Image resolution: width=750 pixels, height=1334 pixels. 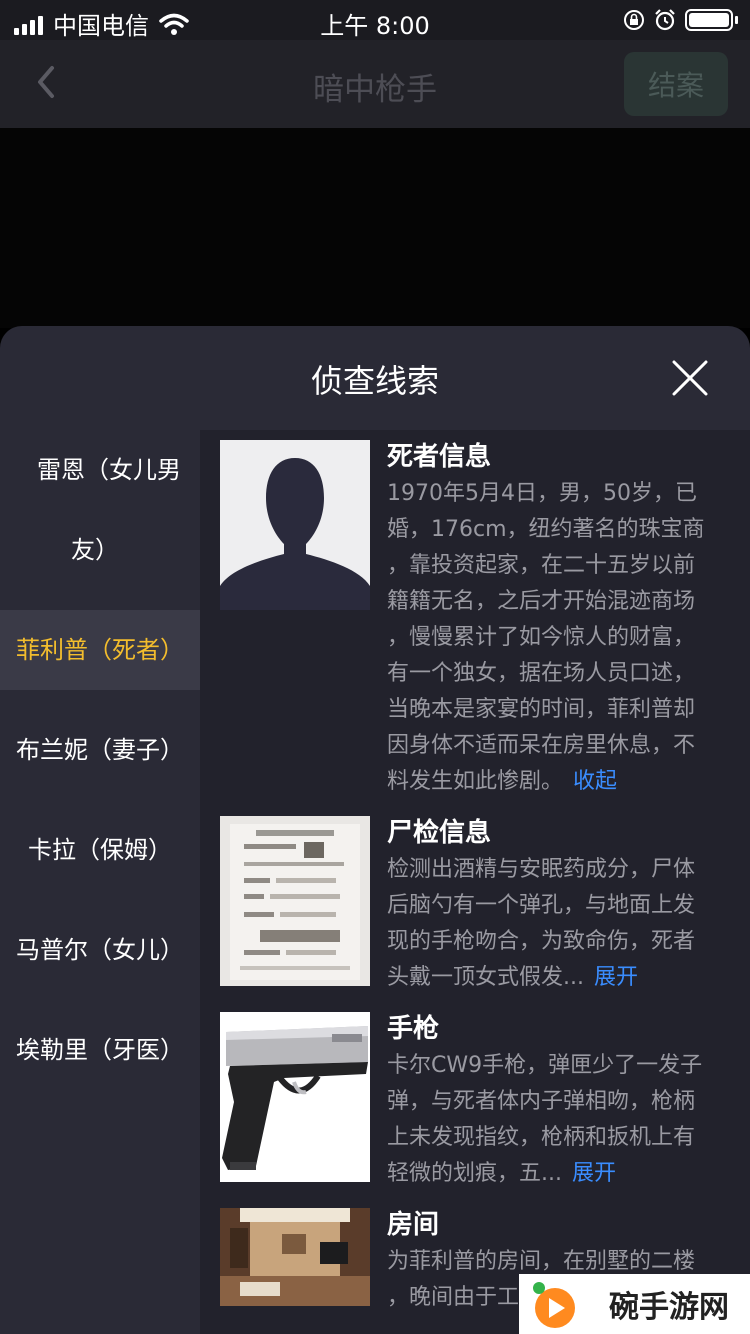 I want to click on sidebar-item-label: 卡拉（保姆）, so click(x=100, y=850).